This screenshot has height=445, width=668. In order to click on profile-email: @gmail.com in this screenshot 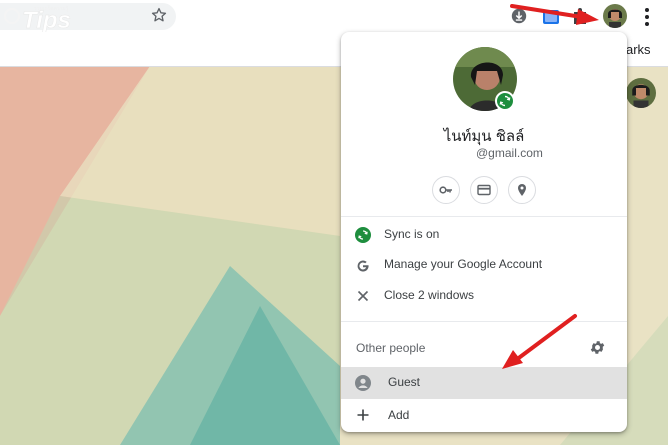, I will do `click(509, 153)`.